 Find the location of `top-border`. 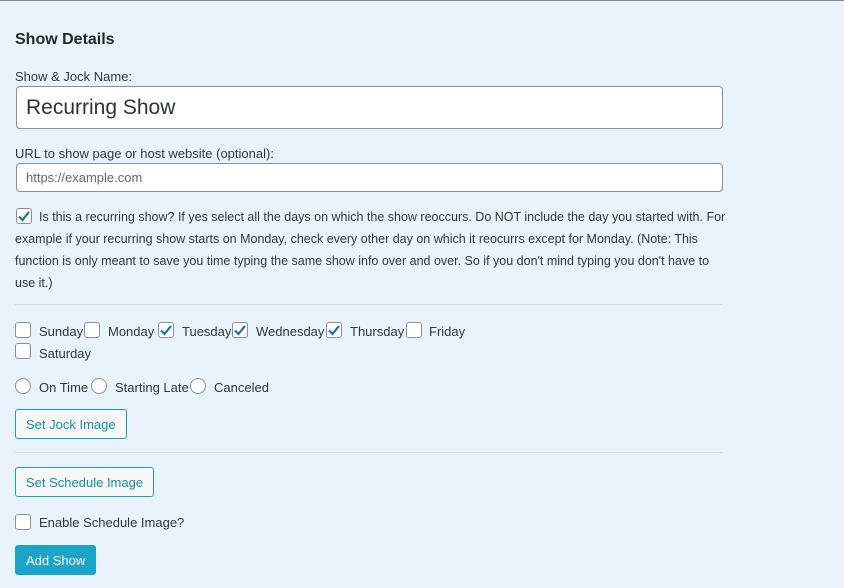

top-border is located at coordinates (422, 0).